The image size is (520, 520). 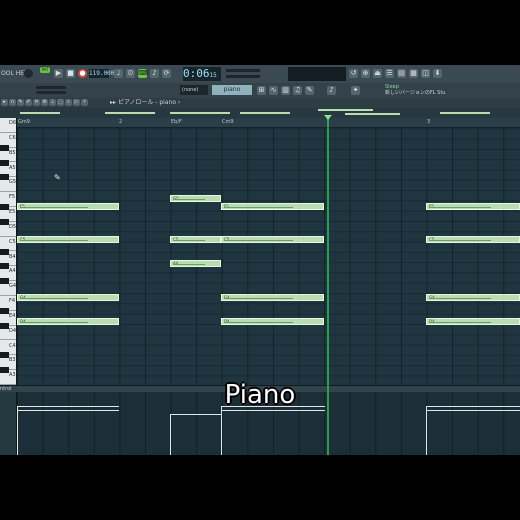 I want to click on pat-label: PAT, so click(x=45, y=69).